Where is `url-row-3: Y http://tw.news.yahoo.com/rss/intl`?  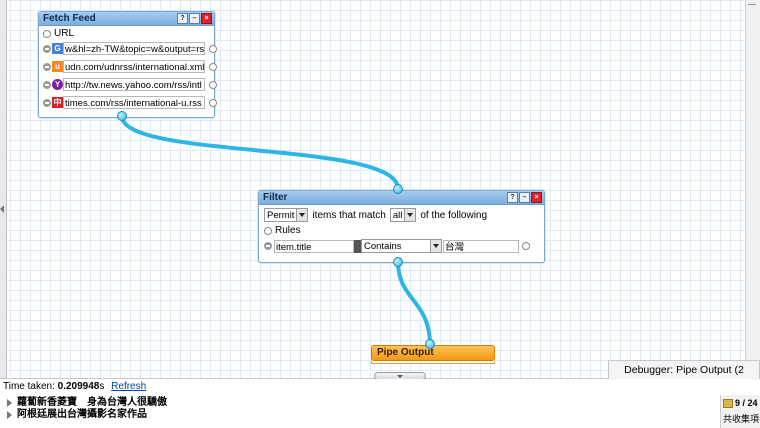 url-row-3: Y http://tw.news.yahoo.com/rss/intl is located at coordinates (130, 84).